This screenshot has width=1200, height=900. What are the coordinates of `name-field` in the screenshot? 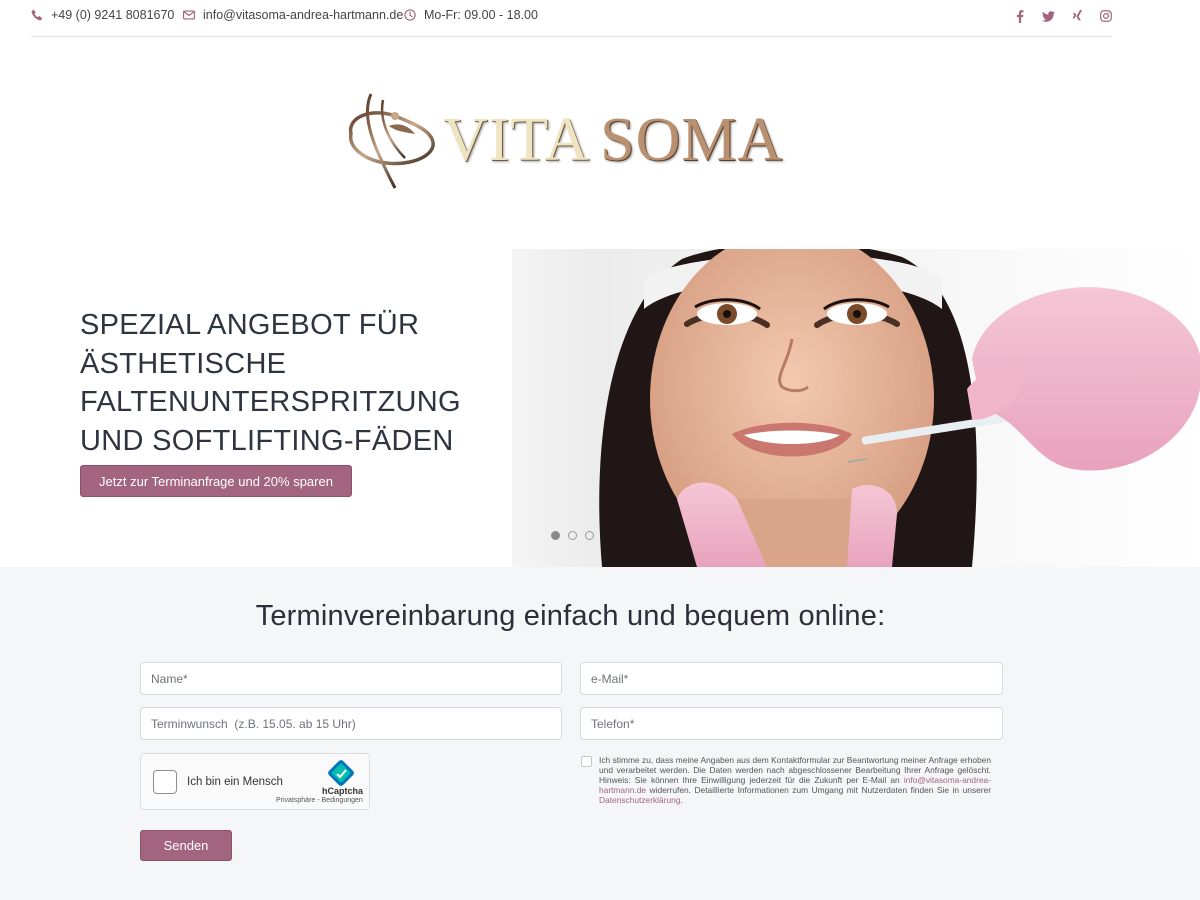 It's located at (351, 678).